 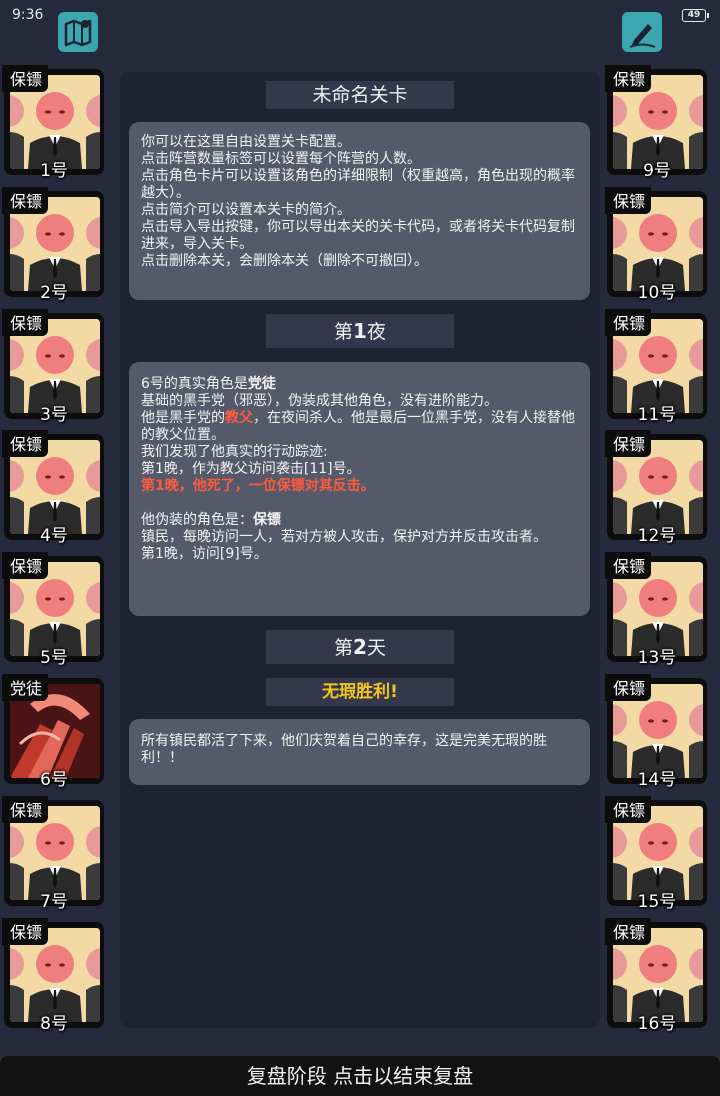 I want to click on player-number: 2号, so click(x=54, y=292).